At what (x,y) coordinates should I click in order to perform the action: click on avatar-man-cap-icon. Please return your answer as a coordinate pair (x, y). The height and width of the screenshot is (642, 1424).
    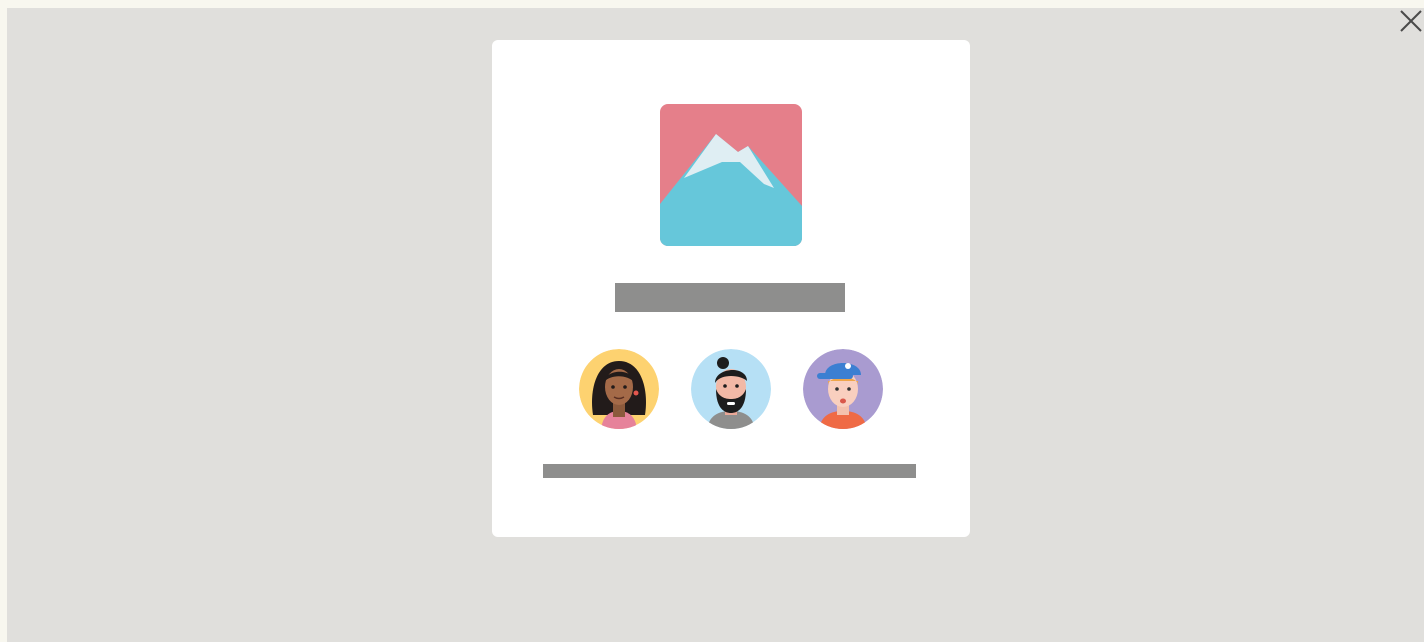
    Looking at the image, I should click on (843, 389).